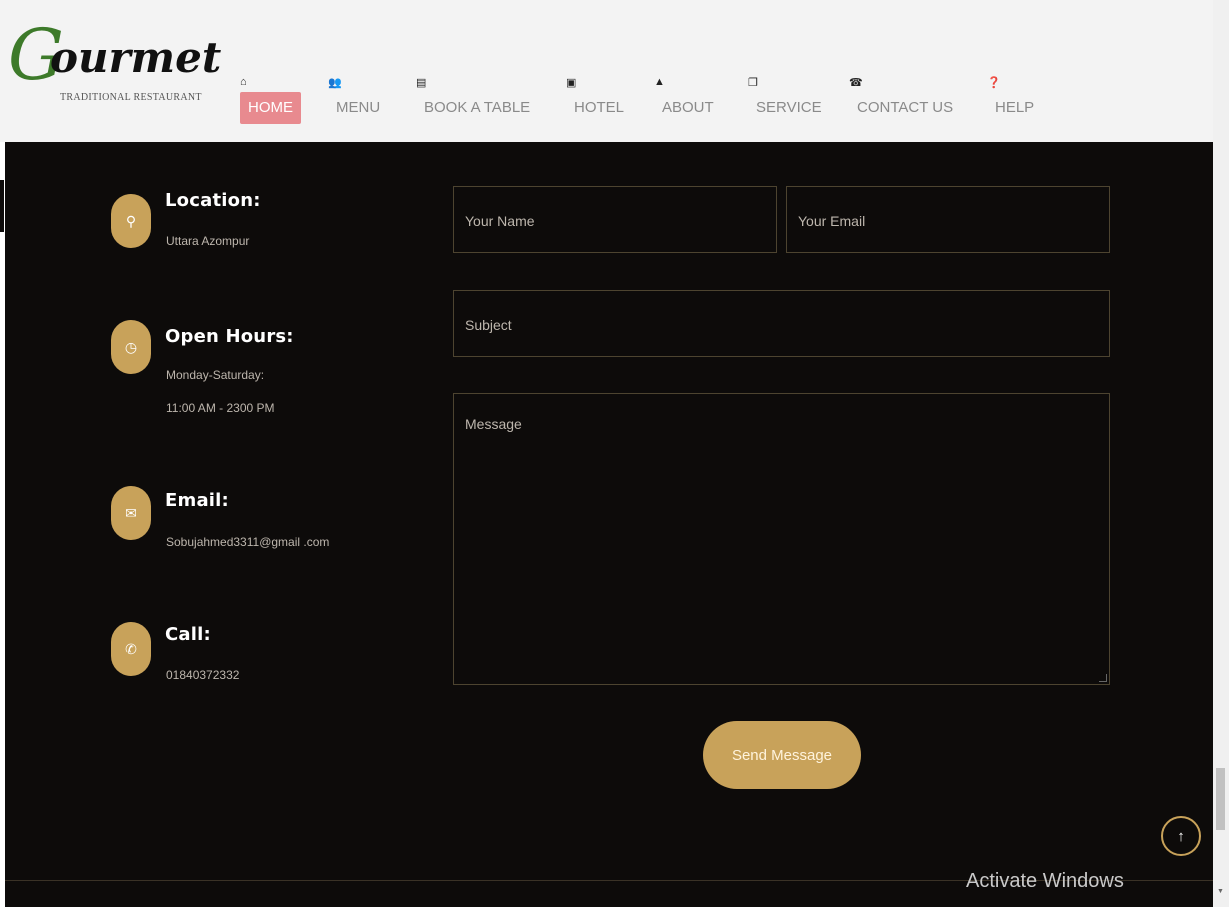  I want to click on nav-help: ❓ HELP, so click(1014, 100).